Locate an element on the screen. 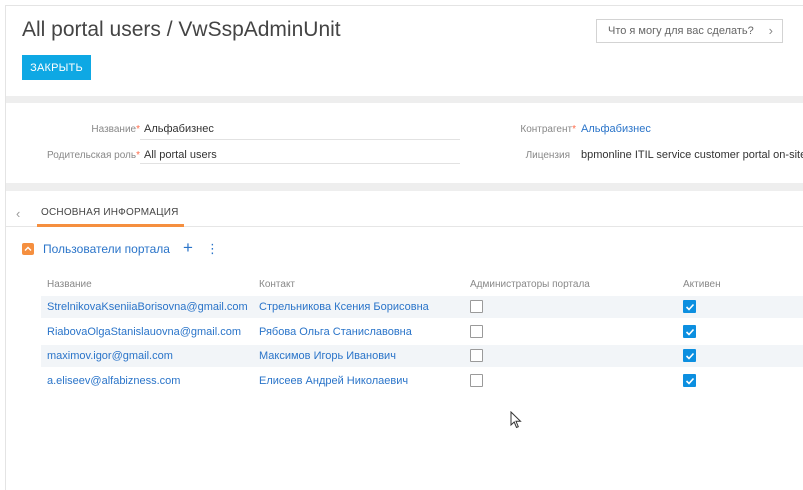 This screenshot has width=803, height=490. name-label: Название* is located at coordinates (115, 129).